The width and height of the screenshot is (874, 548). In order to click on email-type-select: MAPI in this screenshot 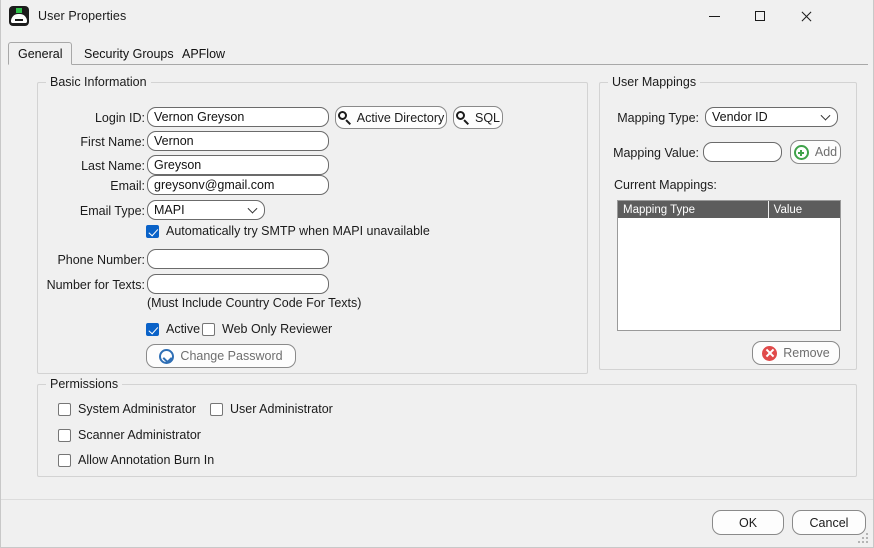, I will do `click(206, 210)`.